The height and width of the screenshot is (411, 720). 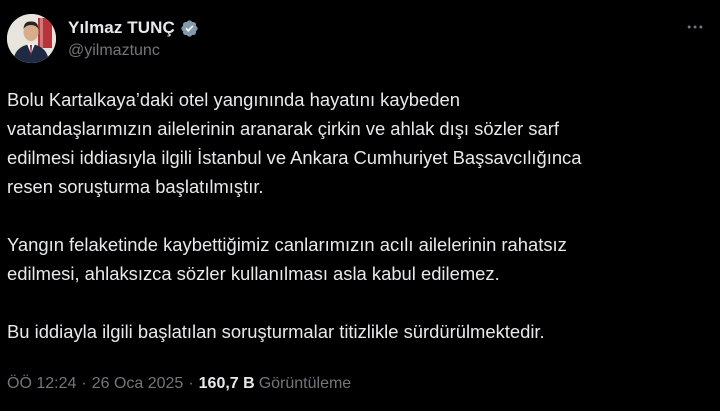 What do you see at coordinates (41, 384) in the screenshot?
I see `tweet-time: ÖÖ 12:24` at bounding box center [41, 384].